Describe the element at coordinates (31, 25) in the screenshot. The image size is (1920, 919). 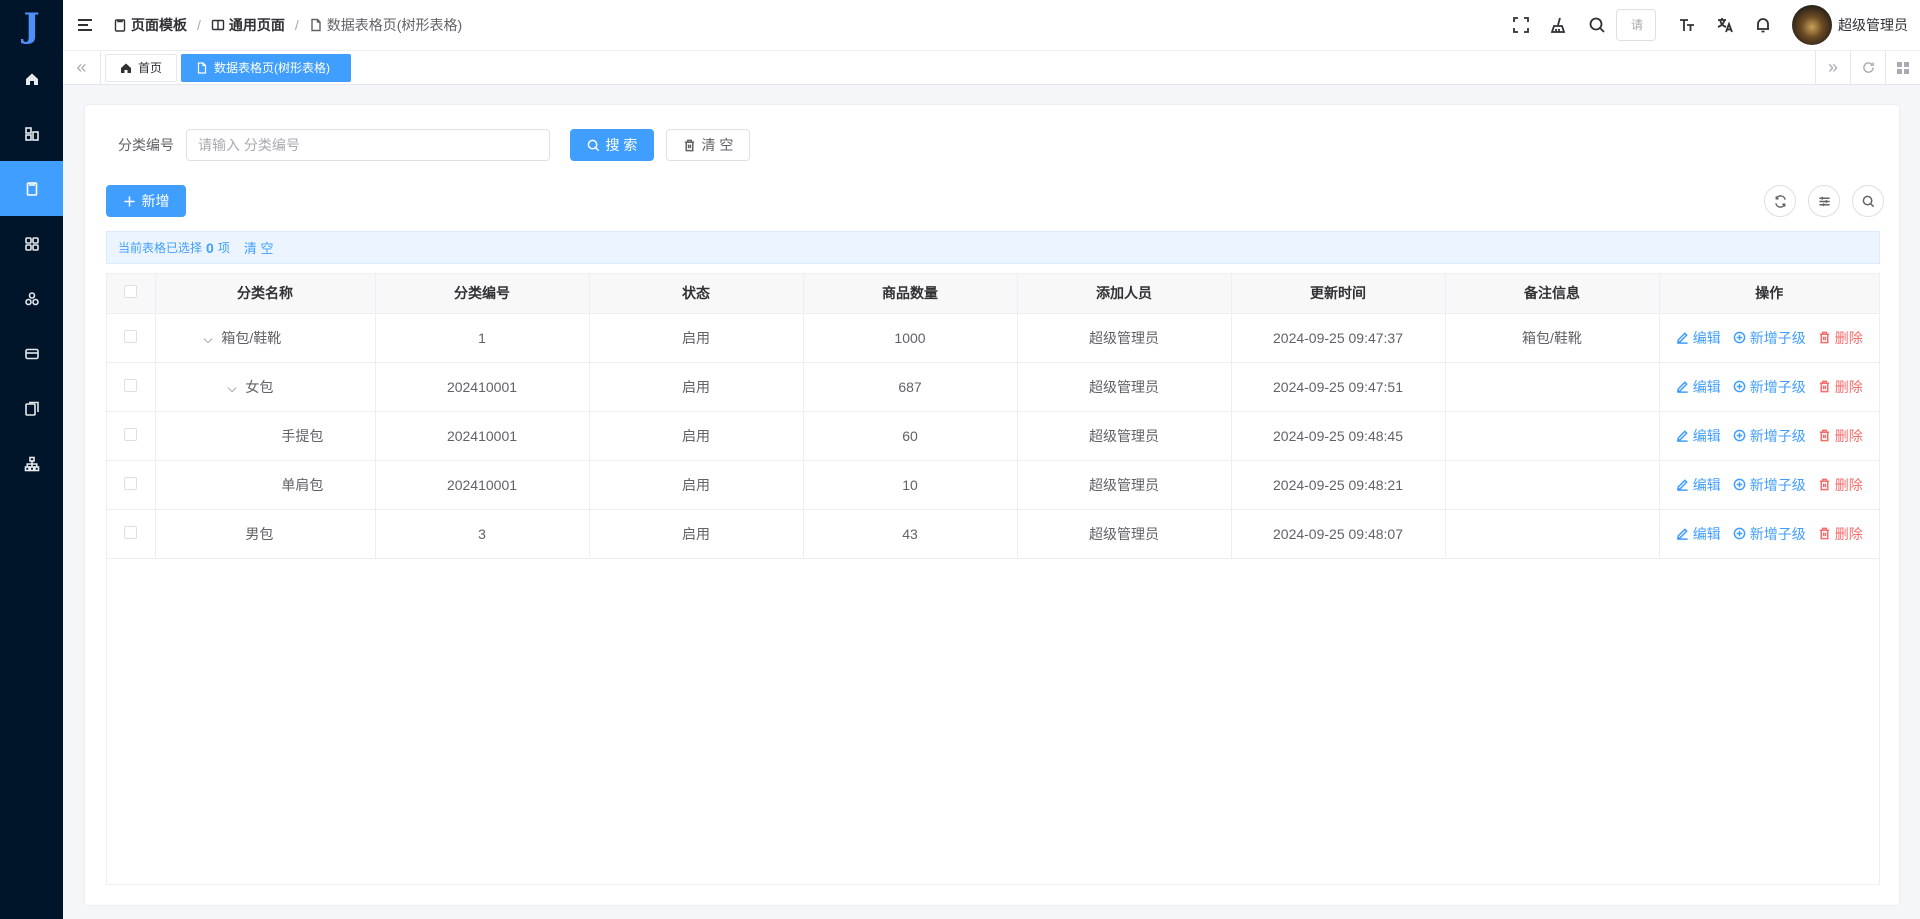
I see `app-logo: J` at that location.